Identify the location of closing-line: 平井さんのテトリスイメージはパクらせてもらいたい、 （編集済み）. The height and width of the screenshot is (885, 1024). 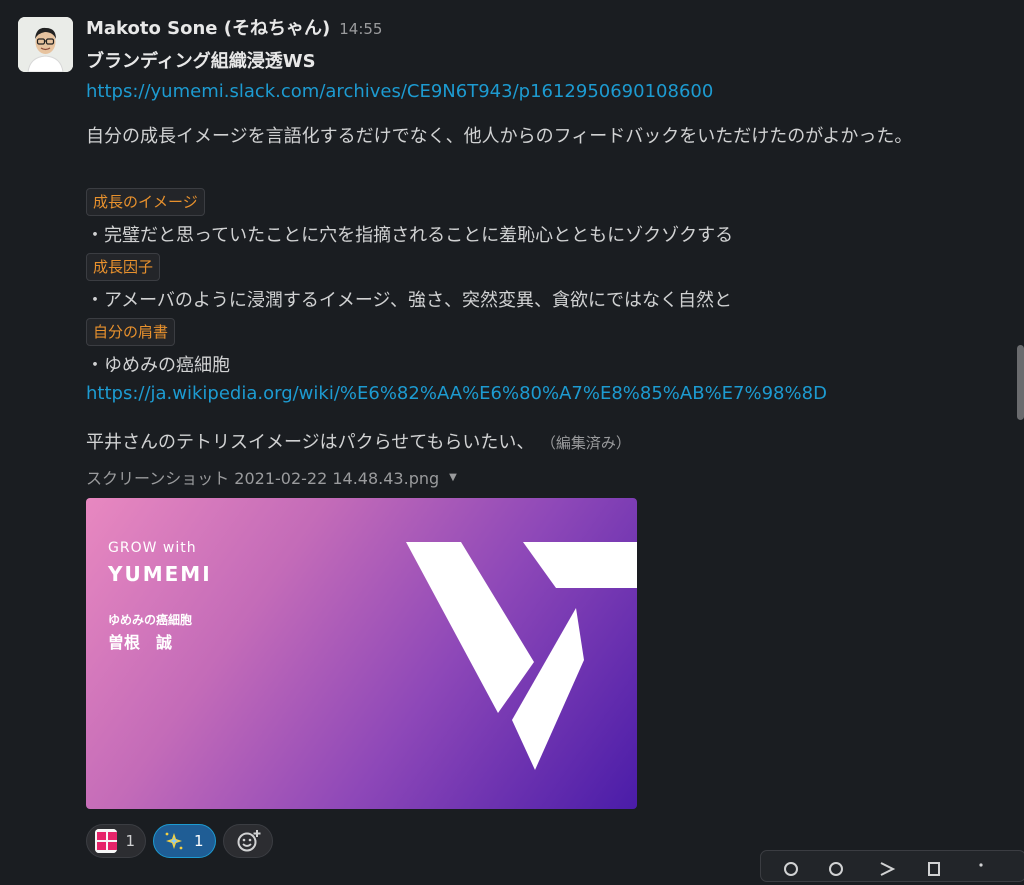
(358, 441).